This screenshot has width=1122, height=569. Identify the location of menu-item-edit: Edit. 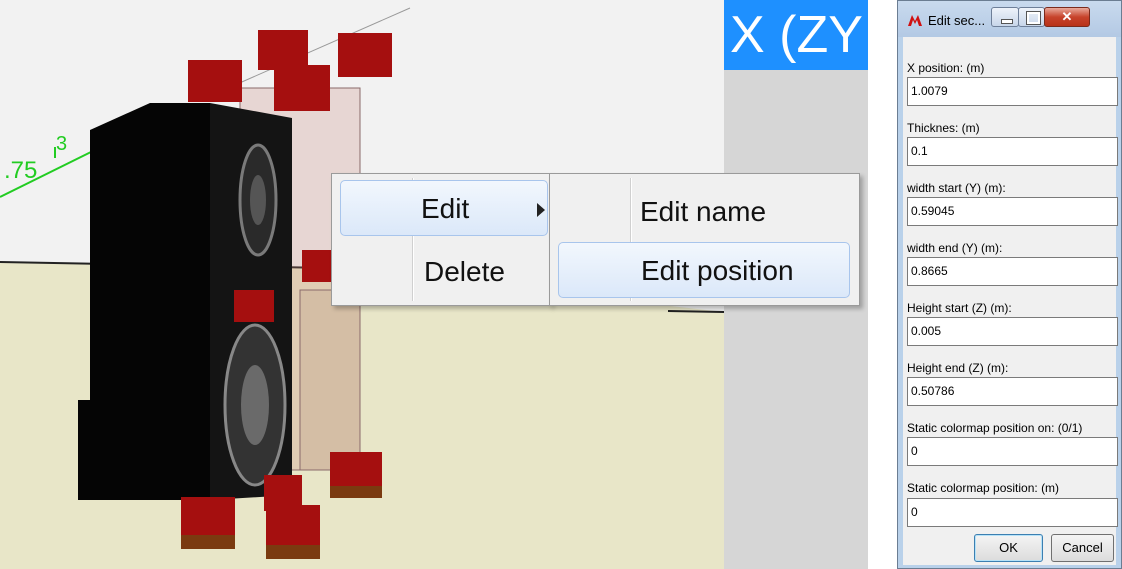
(444, 208).